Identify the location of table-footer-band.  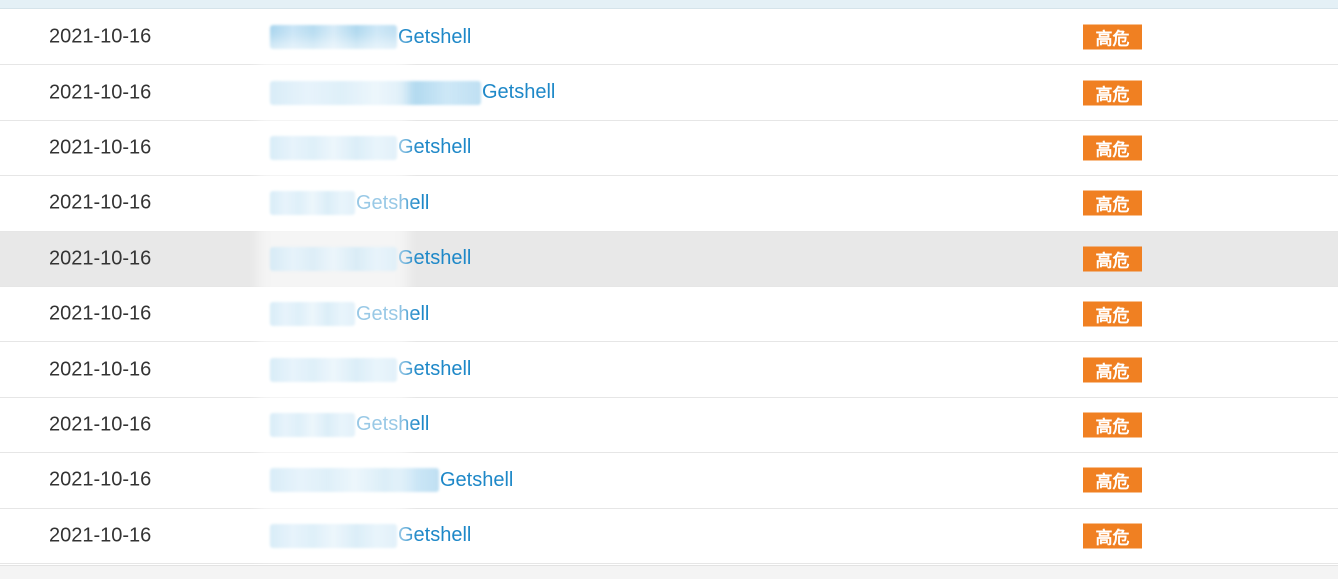
(669, 572).